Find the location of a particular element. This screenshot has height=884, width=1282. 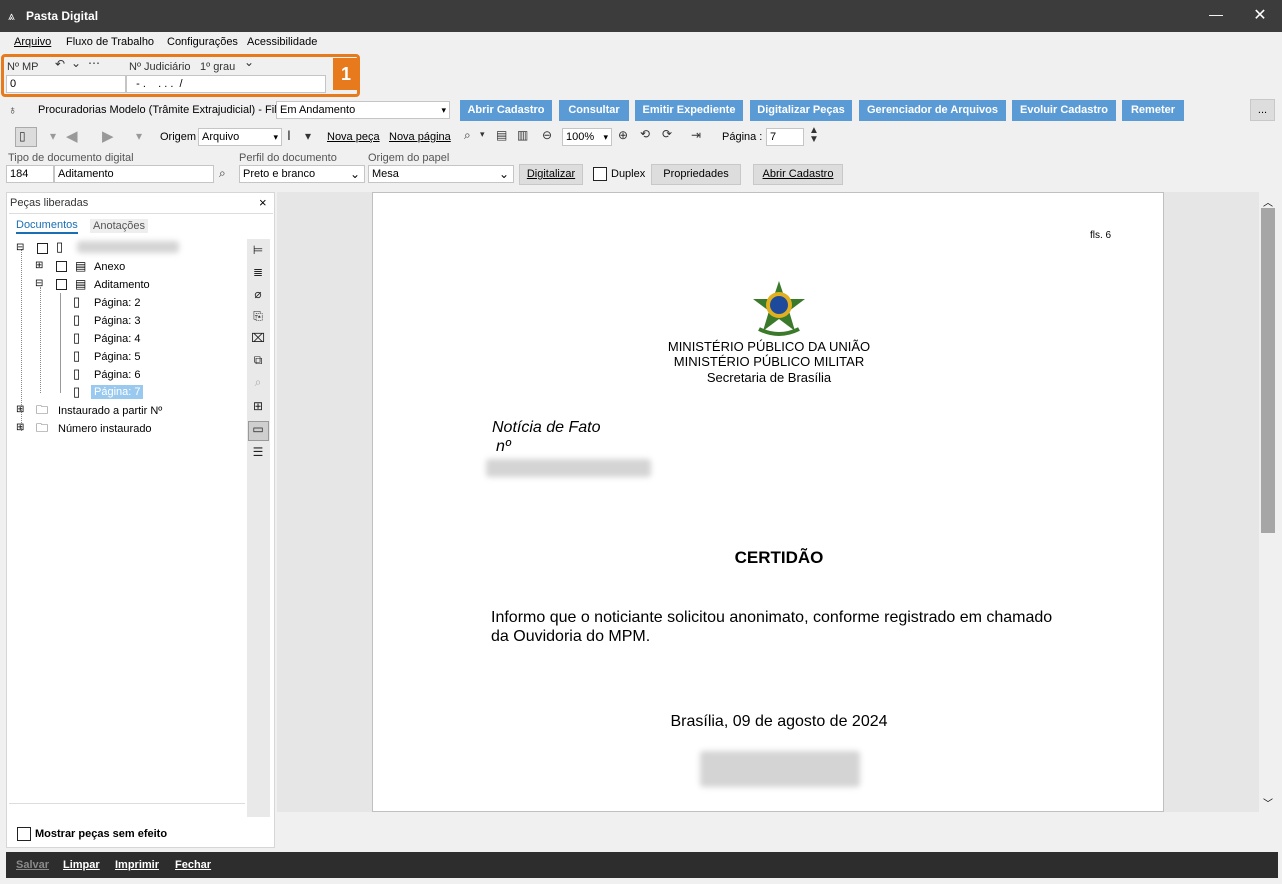

tree-page-6: Página: 6 is located at coordinates (117, 375).